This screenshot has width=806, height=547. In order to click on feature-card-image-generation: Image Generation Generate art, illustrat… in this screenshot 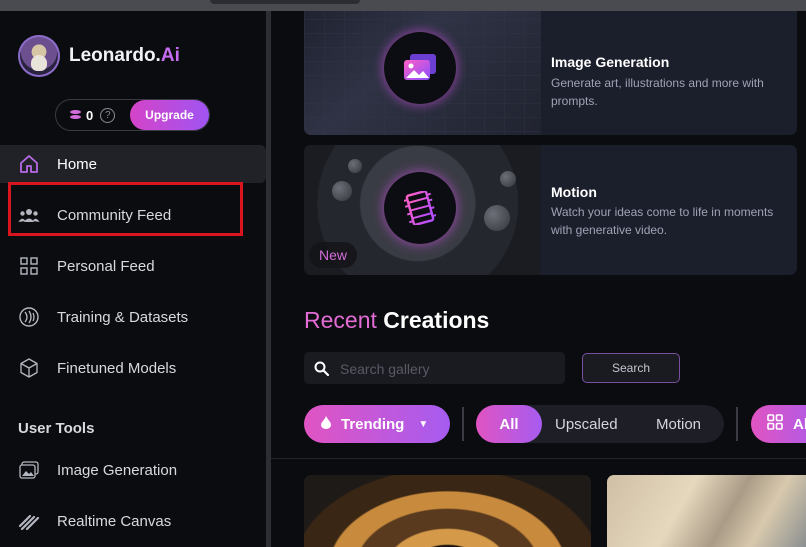, I will do `click(550, 73)`.